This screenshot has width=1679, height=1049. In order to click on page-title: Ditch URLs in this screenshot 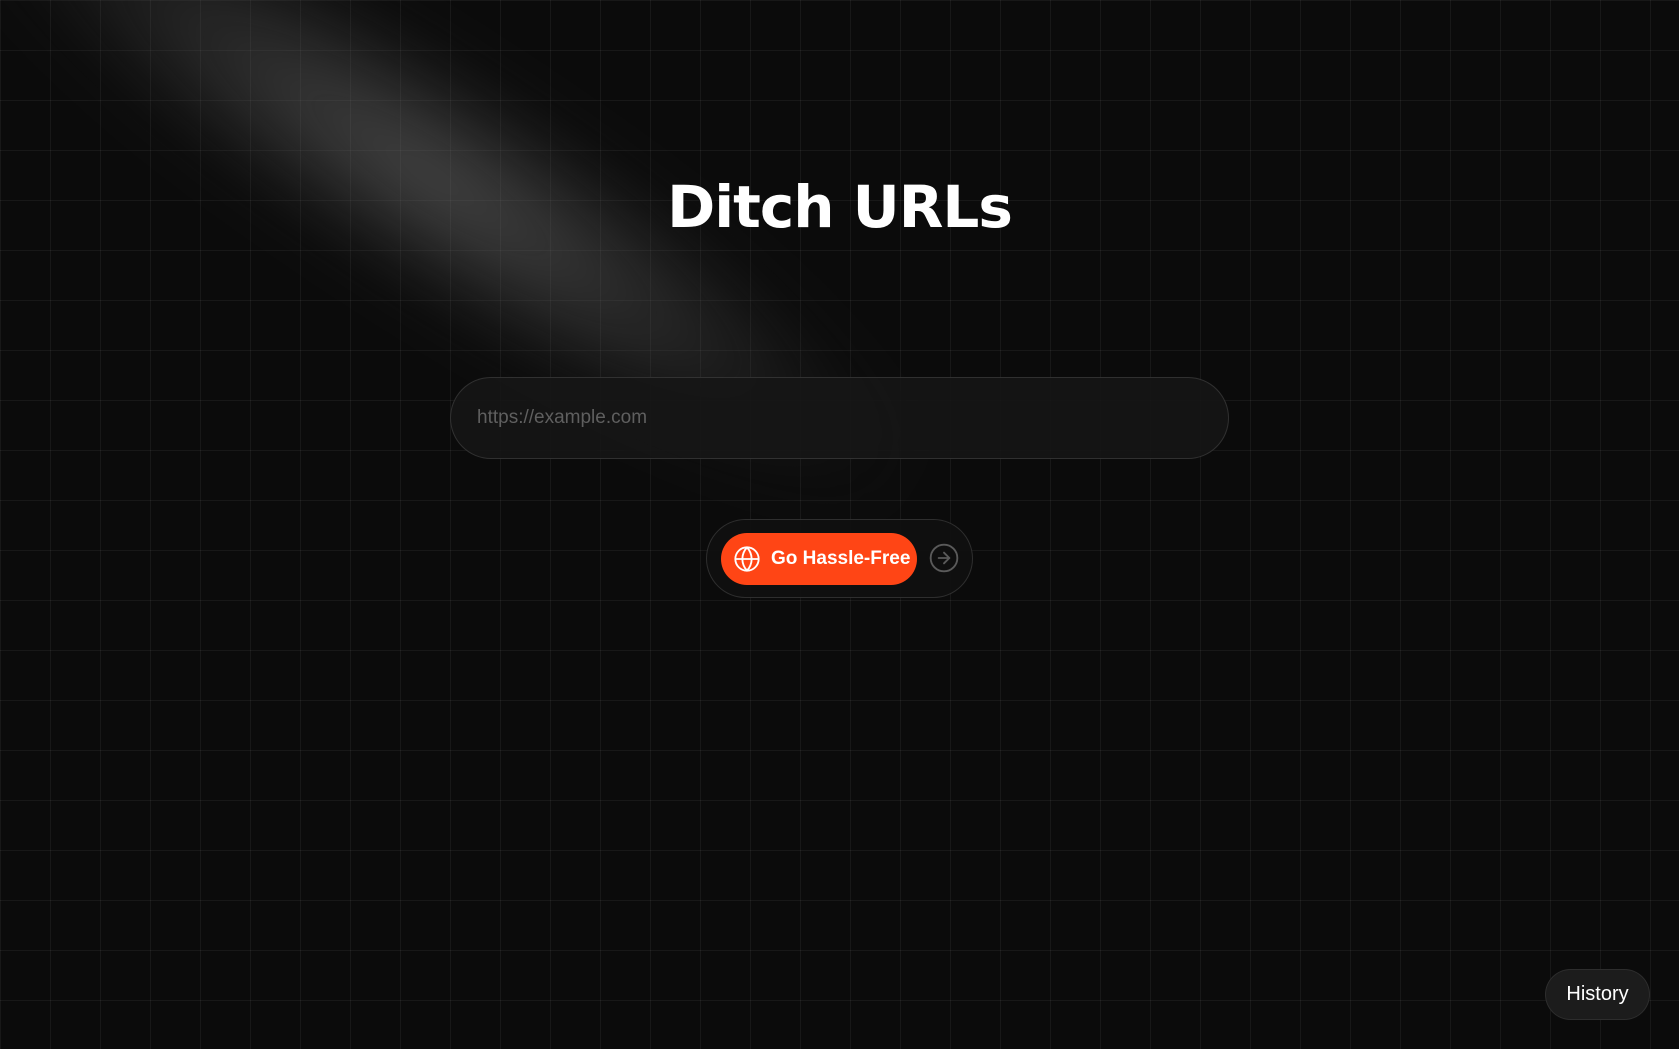, I will do `click(840, 207)`.